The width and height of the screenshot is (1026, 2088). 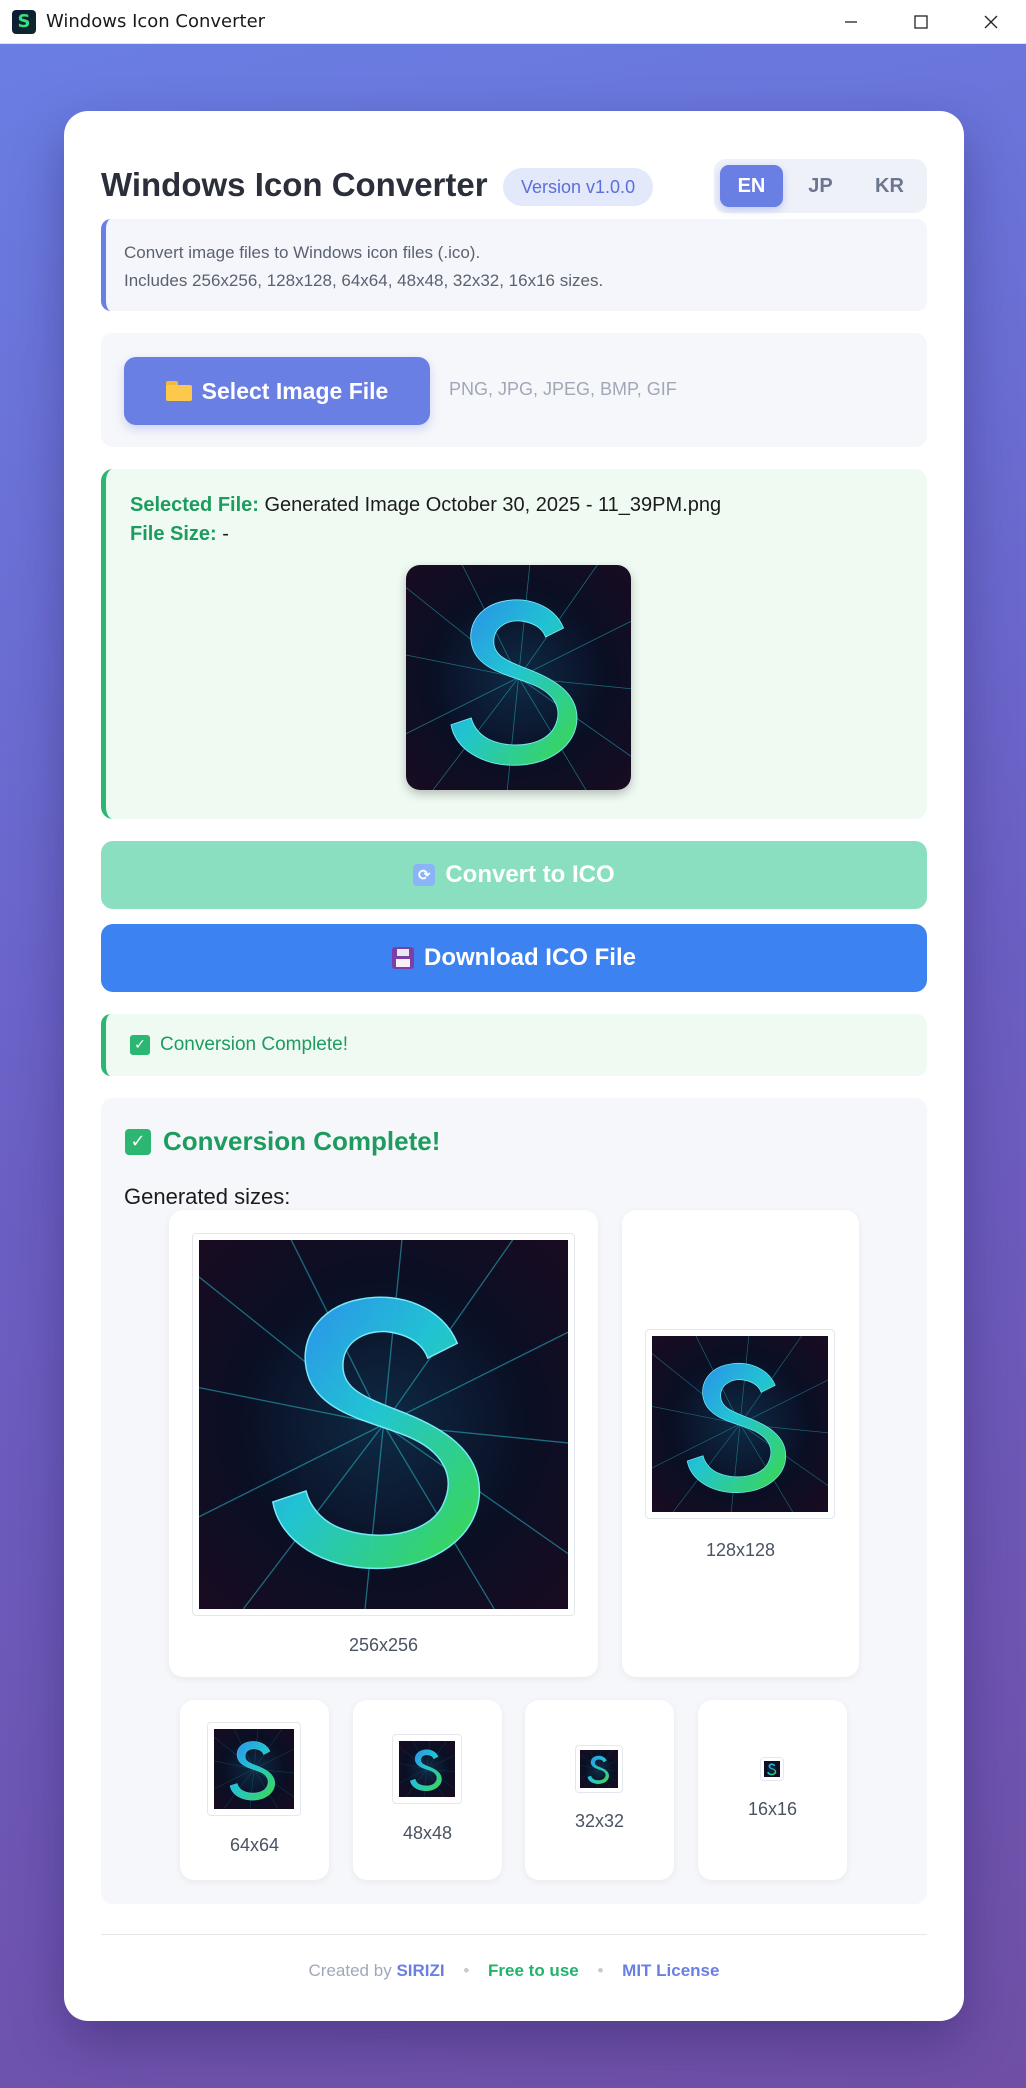 I want to click on size-card-128: 128x128, so click(x=740, y=1443).